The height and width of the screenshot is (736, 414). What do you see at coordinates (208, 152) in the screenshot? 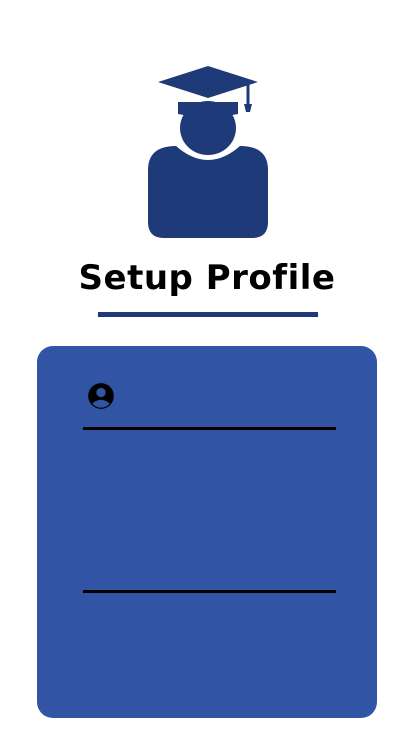
I see `graduate-avatar-icon` at bounding box center [208, 152].